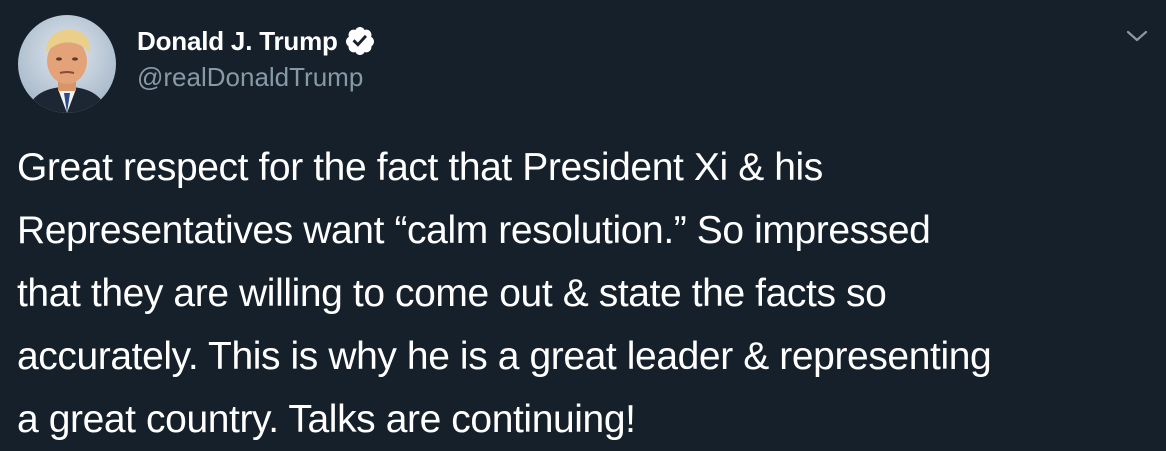 This screenshot has height=451, width=1166. I want to click on tweet-text-line: a great country. Talks are continuing!, so click(326, 419).